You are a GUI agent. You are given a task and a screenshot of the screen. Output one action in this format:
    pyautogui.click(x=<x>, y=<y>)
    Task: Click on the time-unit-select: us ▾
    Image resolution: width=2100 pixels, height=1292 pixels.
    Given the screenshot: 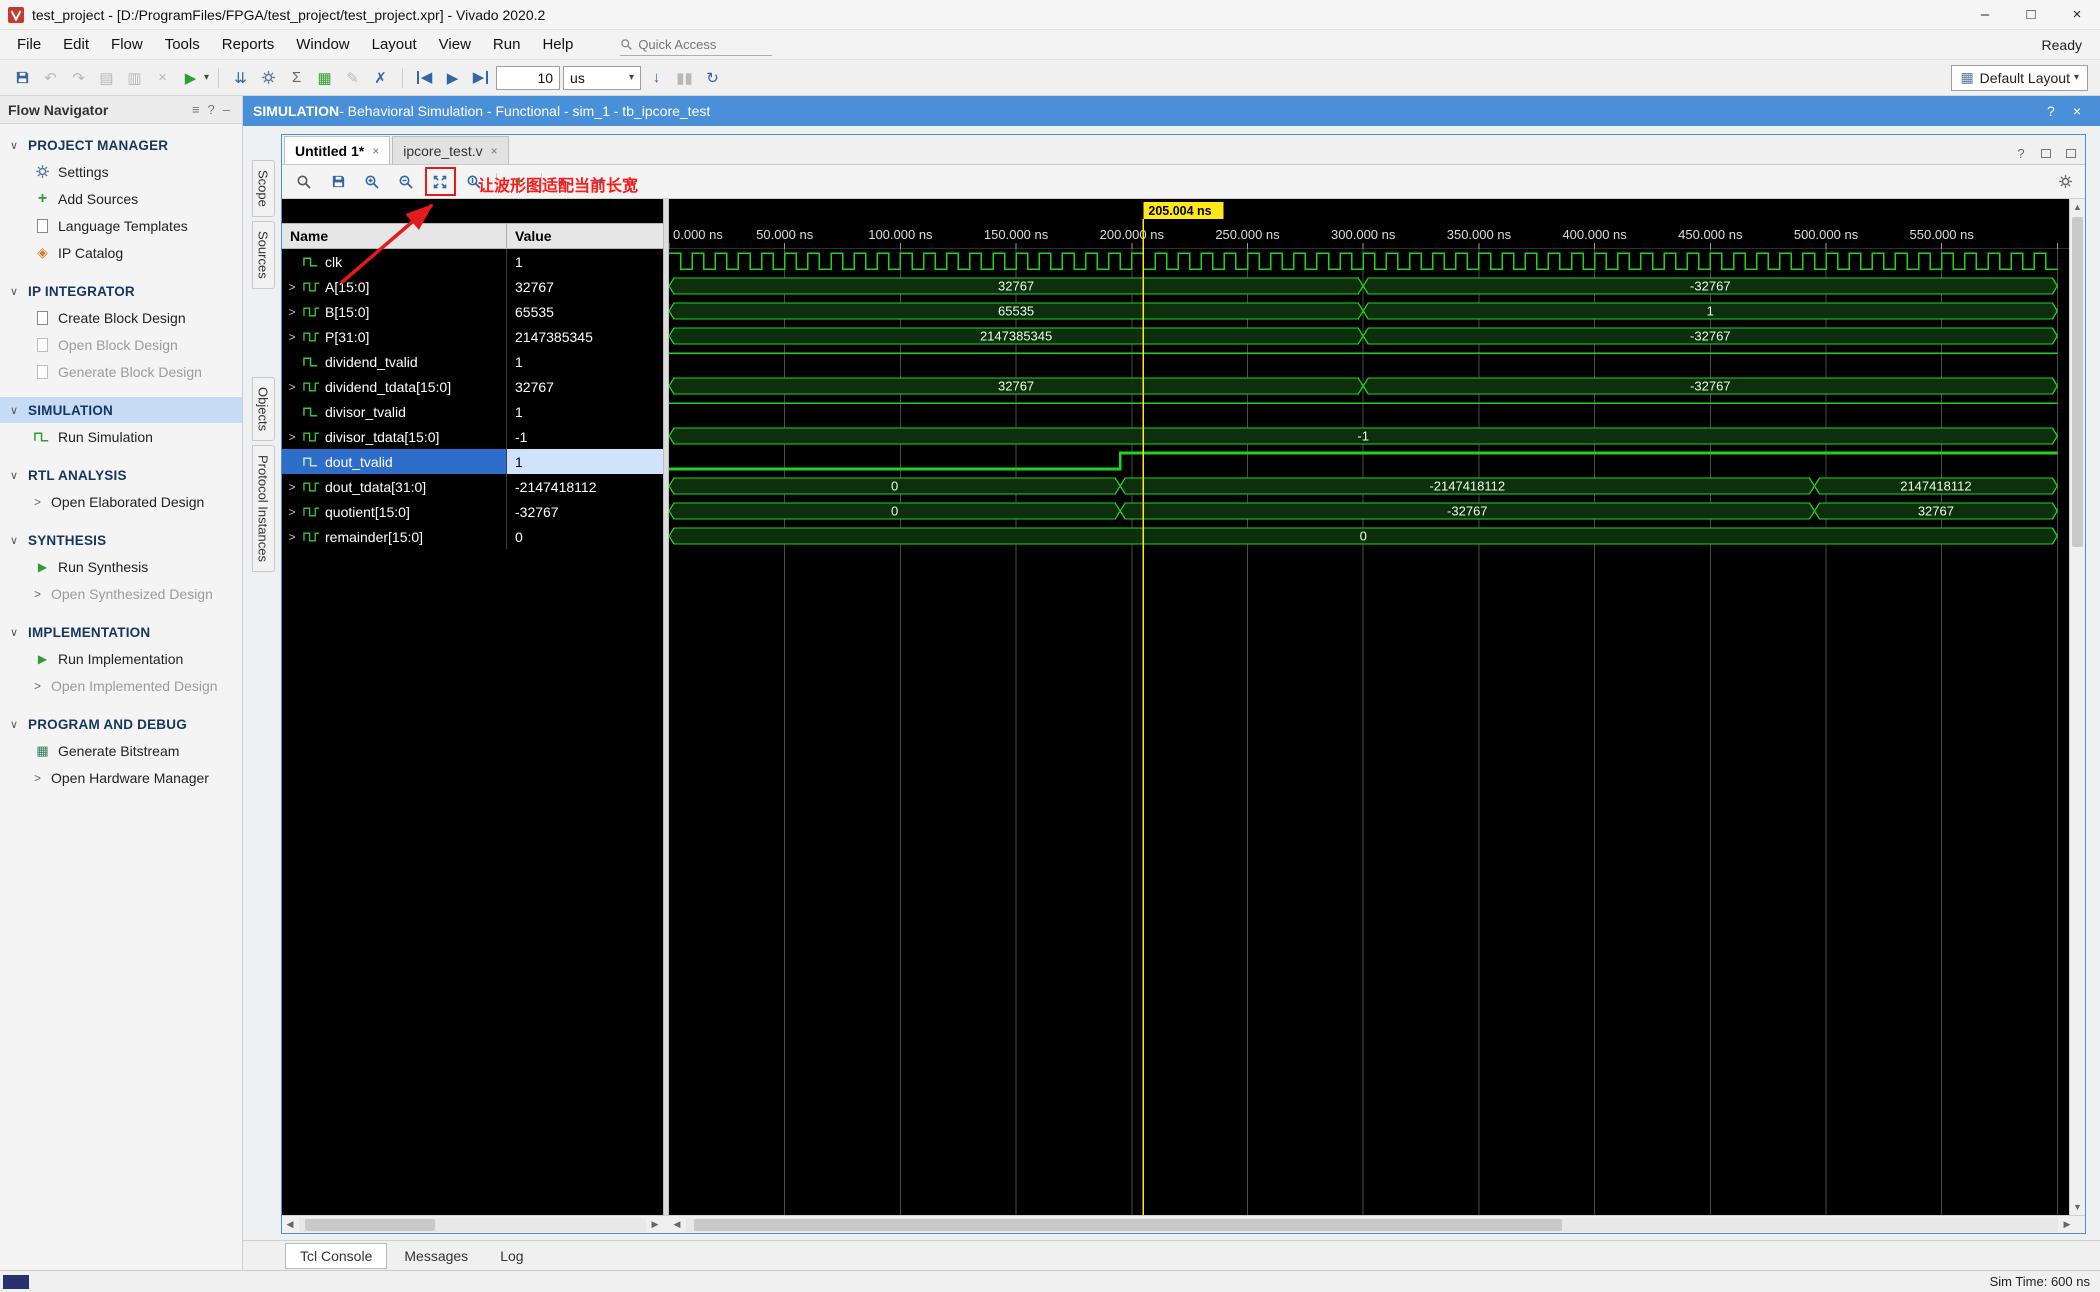 What is the action you would take?
    pyautogui.click(x=602, y=77)
    